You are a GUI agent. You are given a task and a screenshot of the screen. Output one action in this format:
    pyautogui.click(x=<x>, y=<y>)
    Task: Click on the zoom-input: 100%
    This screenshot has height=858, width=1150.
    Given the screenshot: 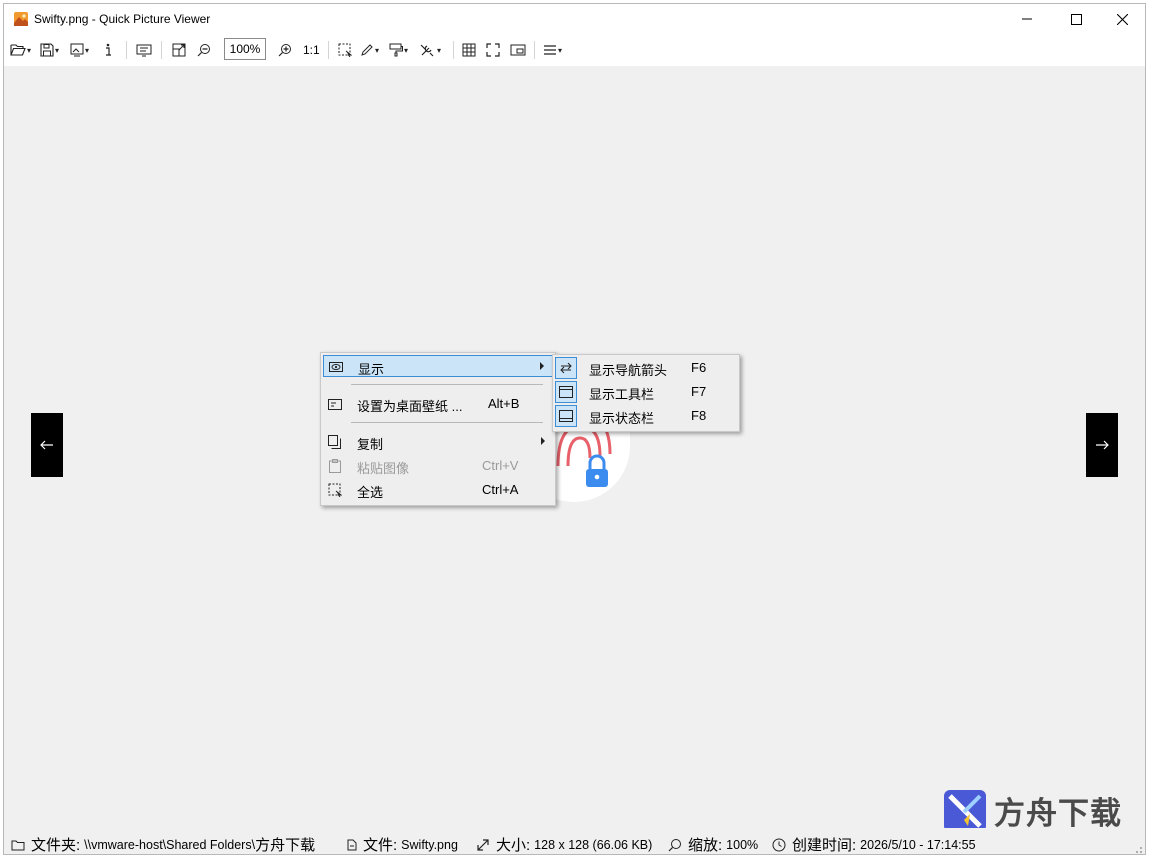 What is the action you would take?
    pyautogui.click(x=245, y=49)
    